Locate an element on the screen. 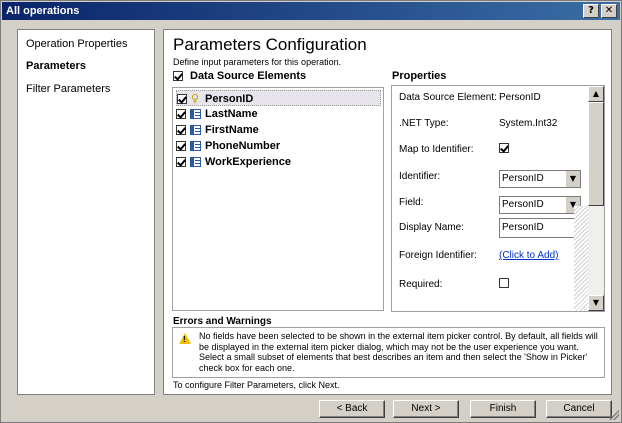 This screenshot has width=622, height=423. select-all-checkbox is located at coordinates (178, 76).